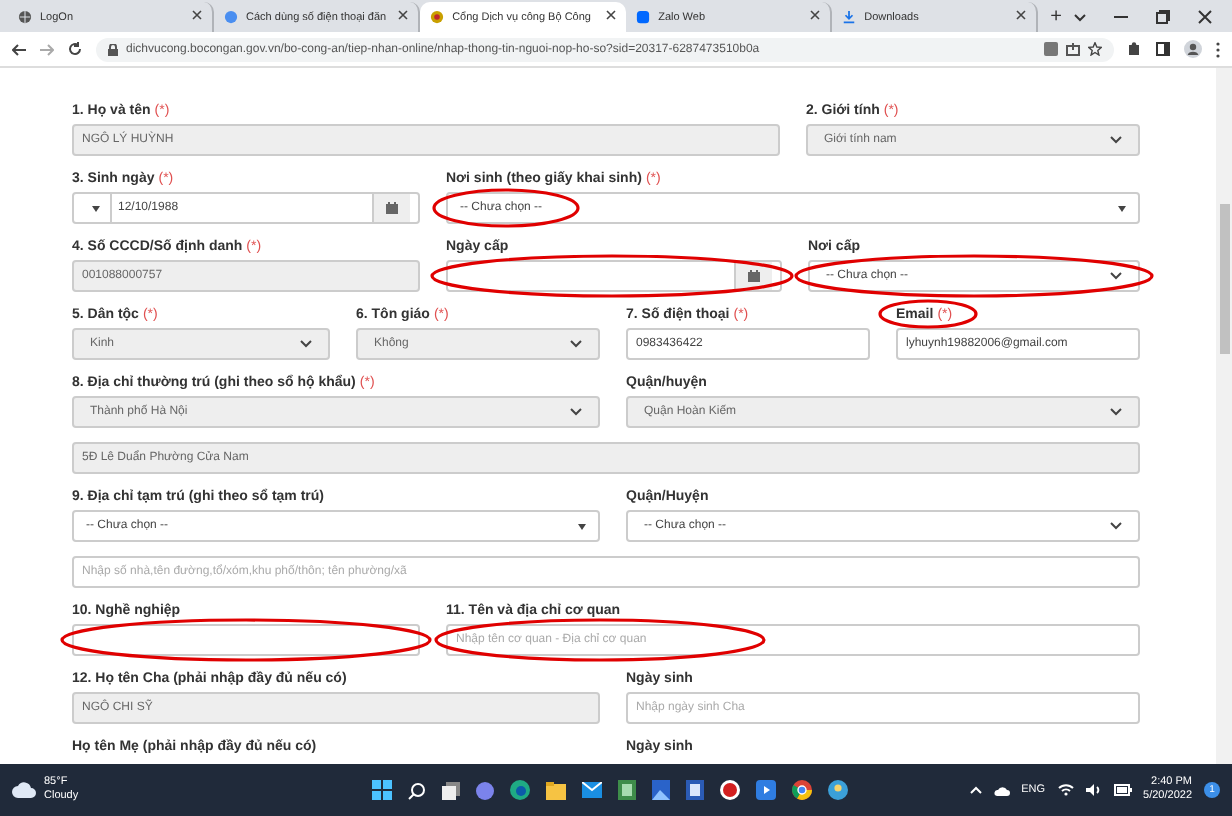  Describe the element at coordinates (75, 49) in the screenshot. I see `reload-icon` at that location.